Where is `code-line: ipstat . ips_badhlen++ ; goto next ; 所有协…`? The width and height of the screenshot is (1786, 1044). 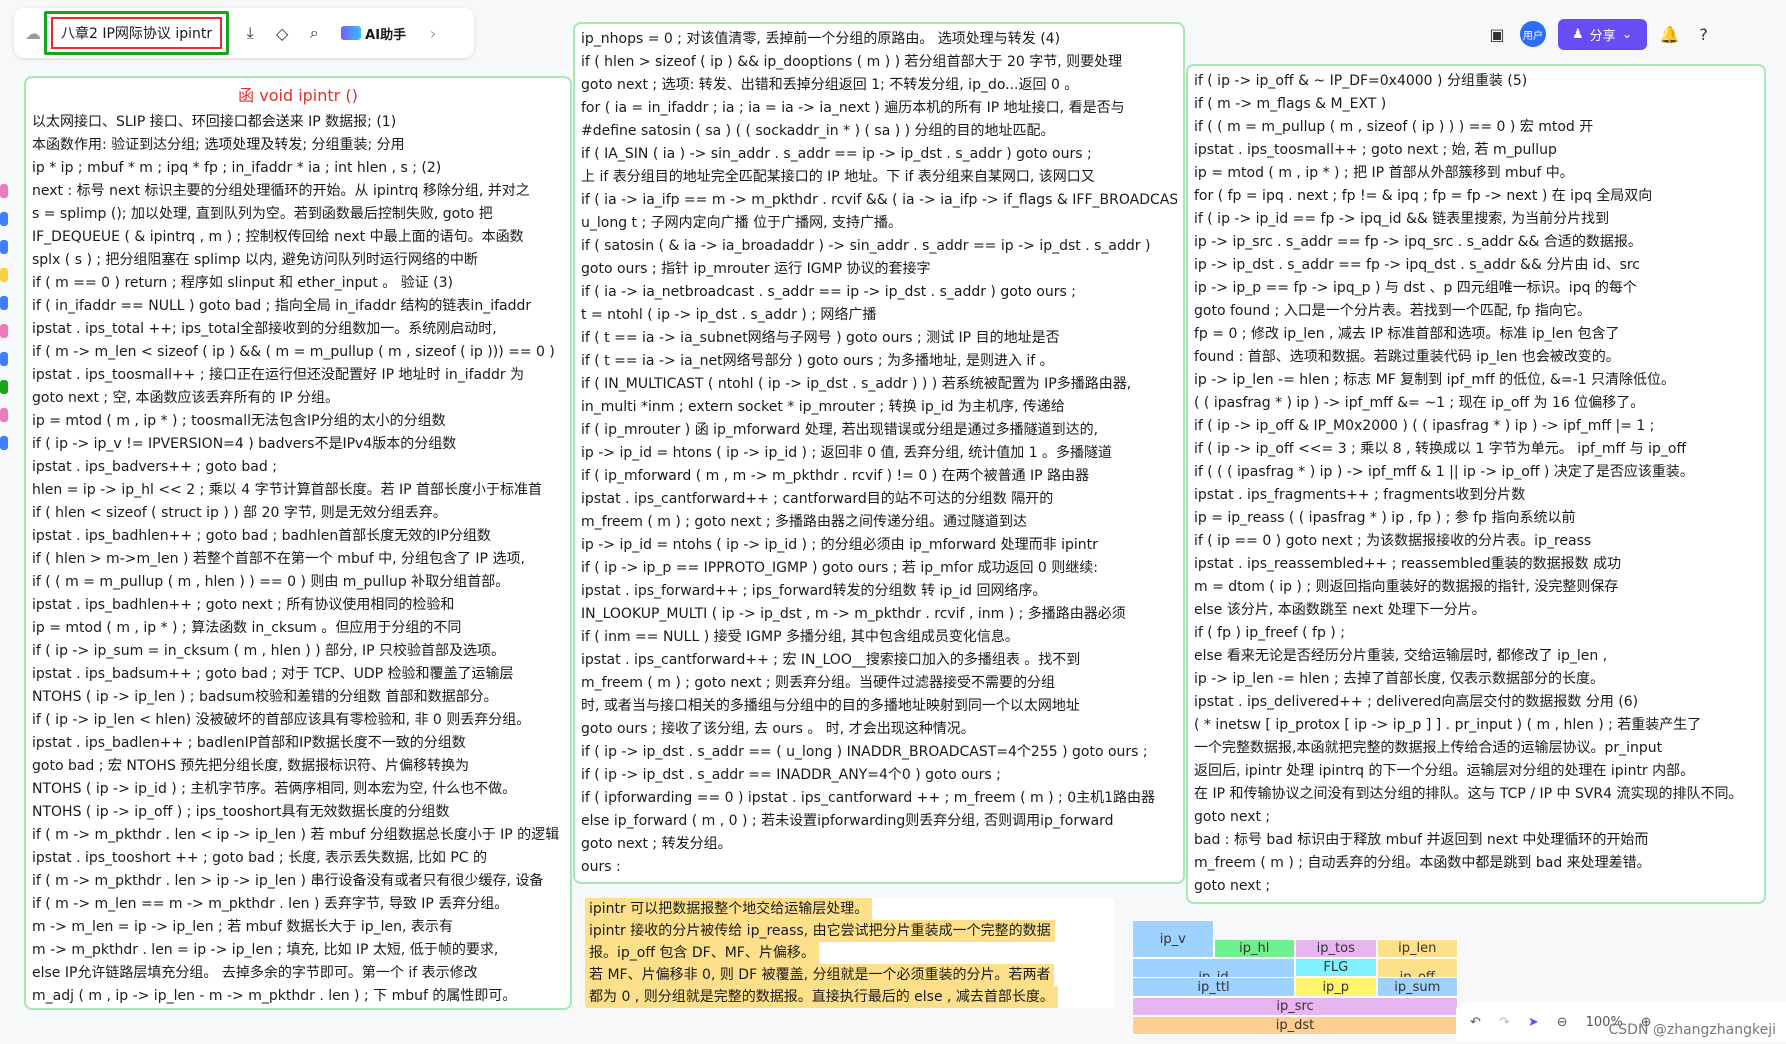
code-line: ipstat . ips_badhlen++ ; goto next ; 所有协… is located at coordinates (243, 605).